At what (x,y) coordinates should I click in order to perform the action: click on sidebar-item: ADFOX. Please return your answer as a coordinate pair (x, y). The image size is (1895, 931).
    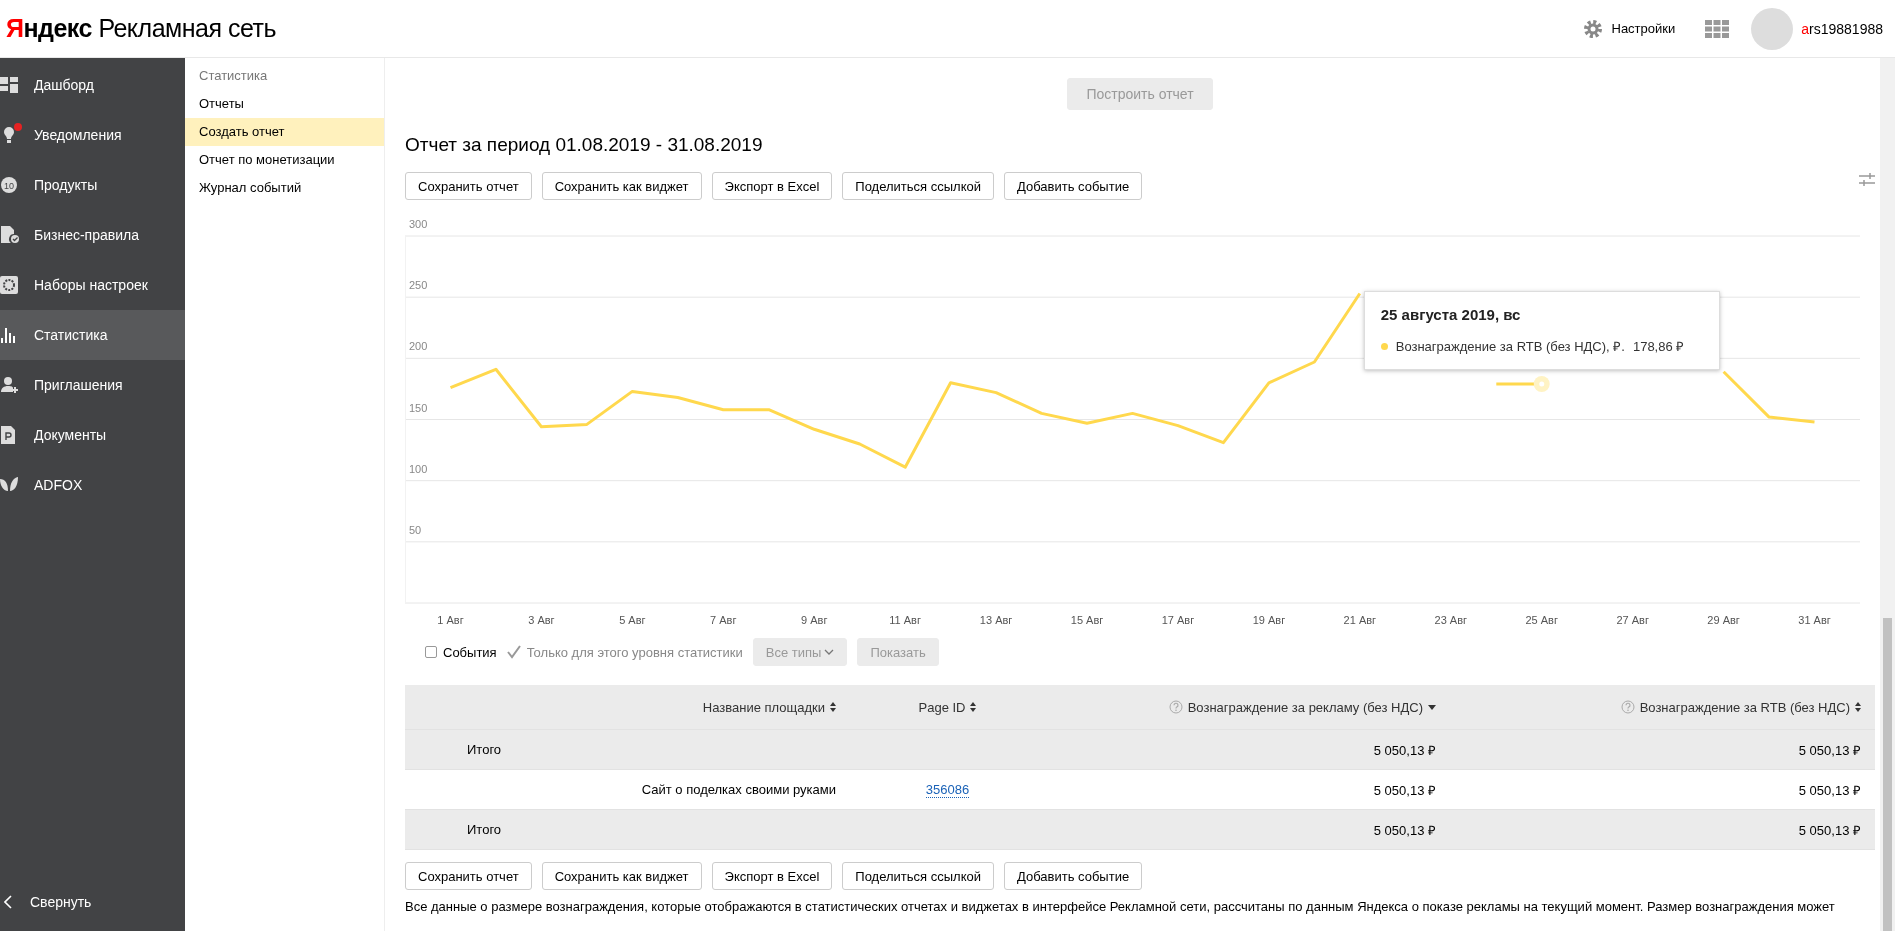
    Looking at the image, I should click on (92, 485).